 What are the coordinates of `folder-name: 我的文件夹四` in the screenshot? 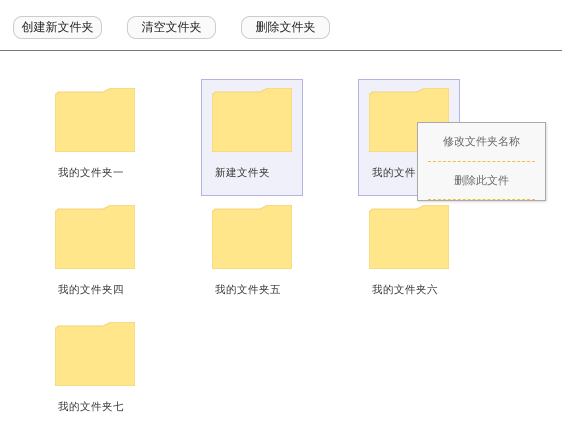 It's located at (89, 290).